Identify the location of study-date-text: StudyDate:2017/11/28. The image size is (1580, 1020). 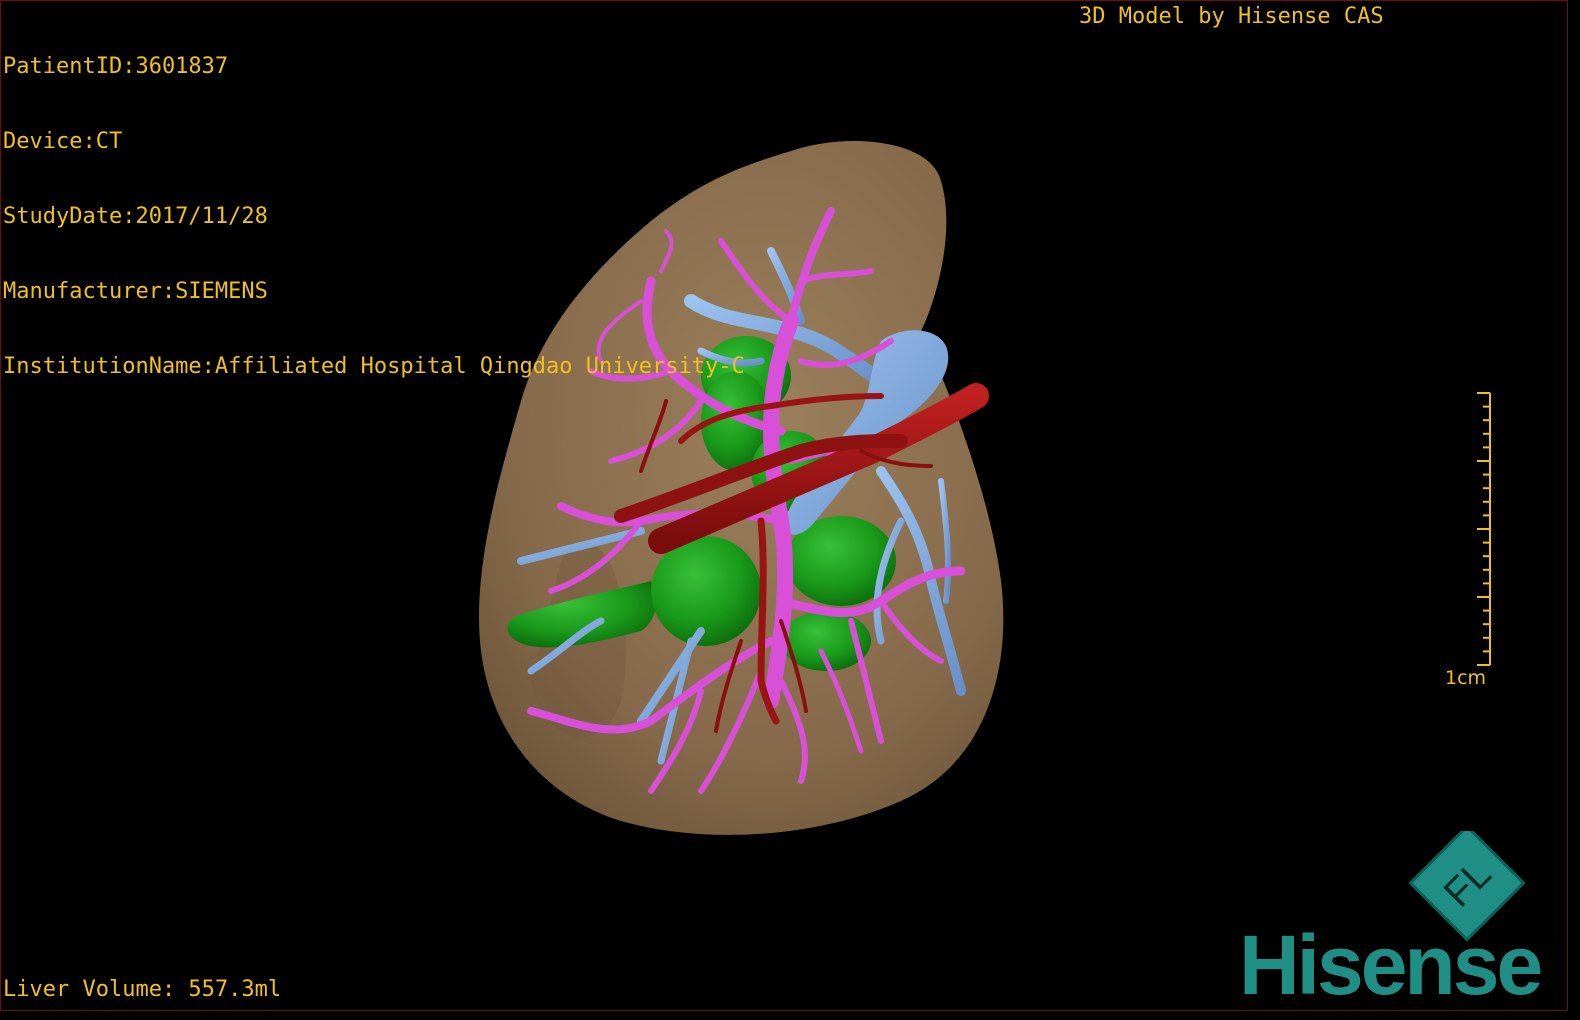
(135, 216).